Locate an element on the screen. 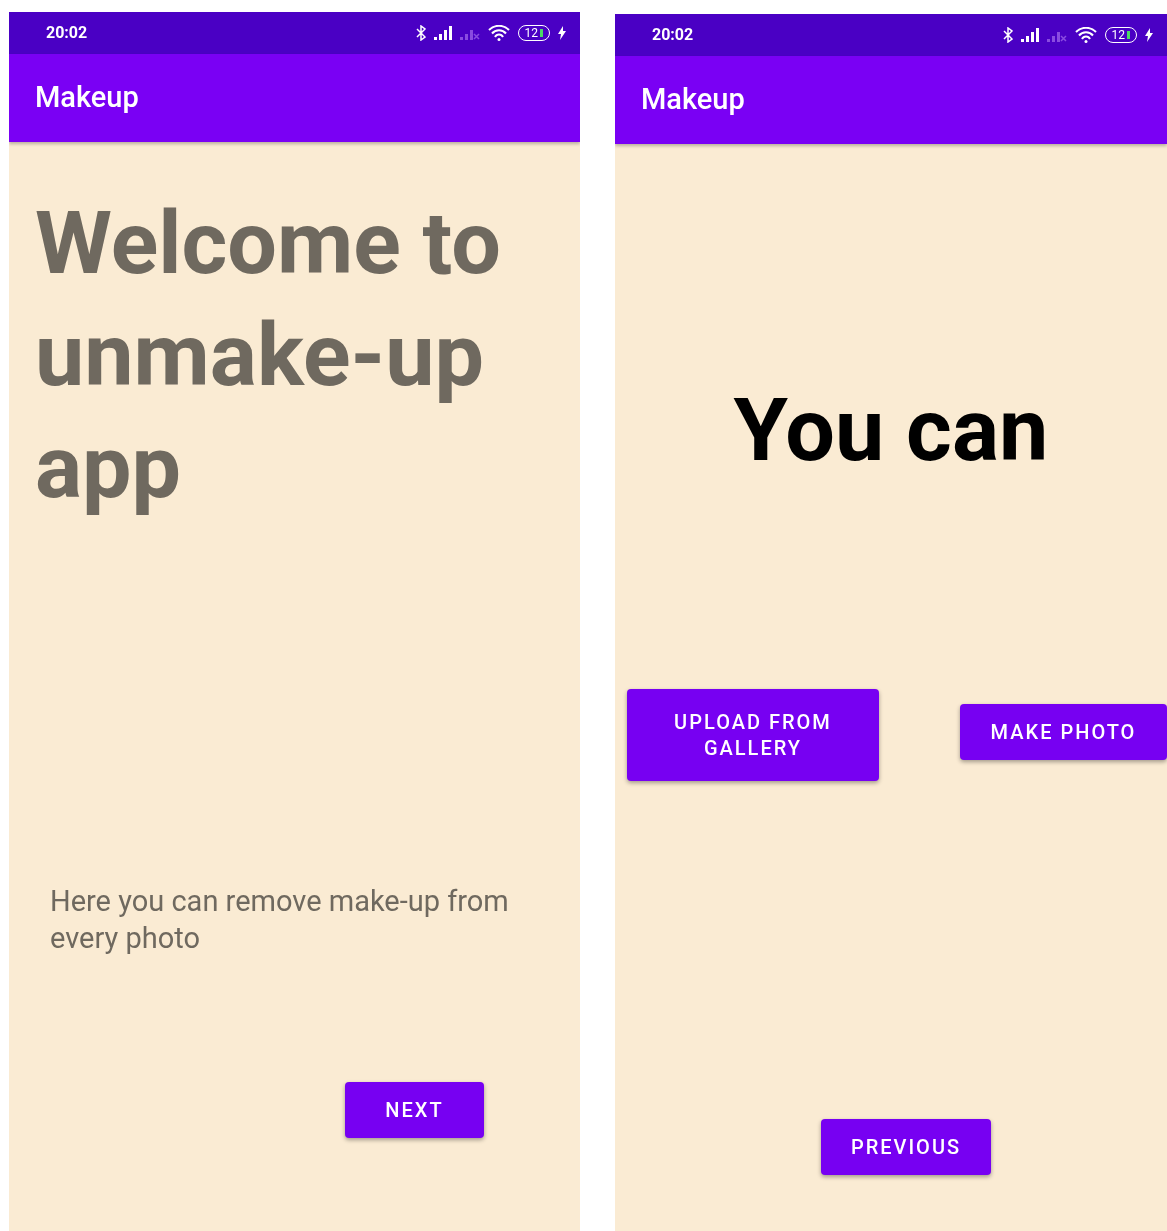 The height and width of the screenshot is (1231, 1167). action-button: NEXT is located at coordinates (414, 1110).